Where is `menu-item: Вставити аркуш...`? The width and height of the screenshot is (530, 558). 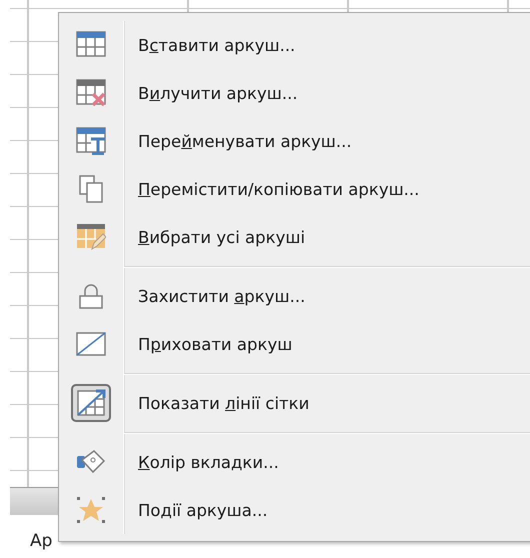
menu-item: Вставити аркуш... is located at coordinates (294, 45).